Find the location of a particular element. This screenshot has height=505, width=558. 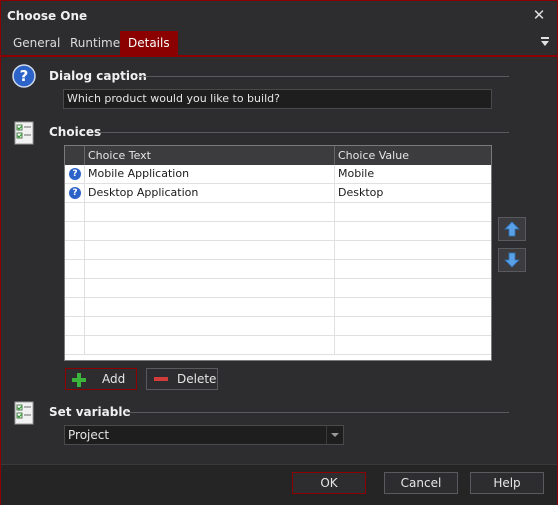

choices-heading: Choices is located at coordinates (75, 132).